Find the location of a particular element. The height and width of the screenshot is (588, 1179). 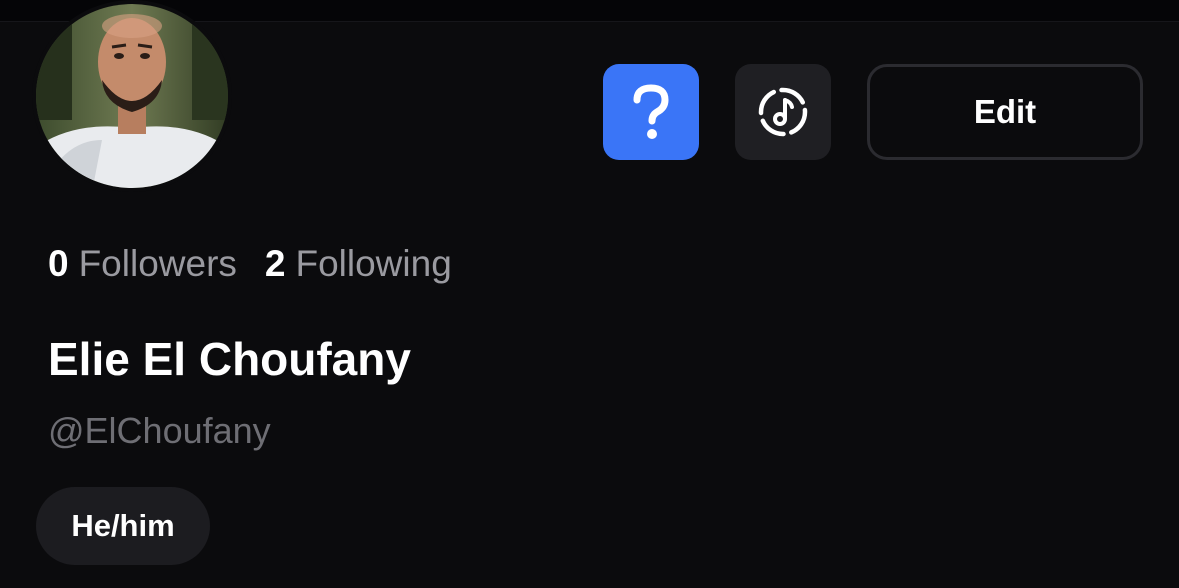

avatar is located at coordinates (132, 96).